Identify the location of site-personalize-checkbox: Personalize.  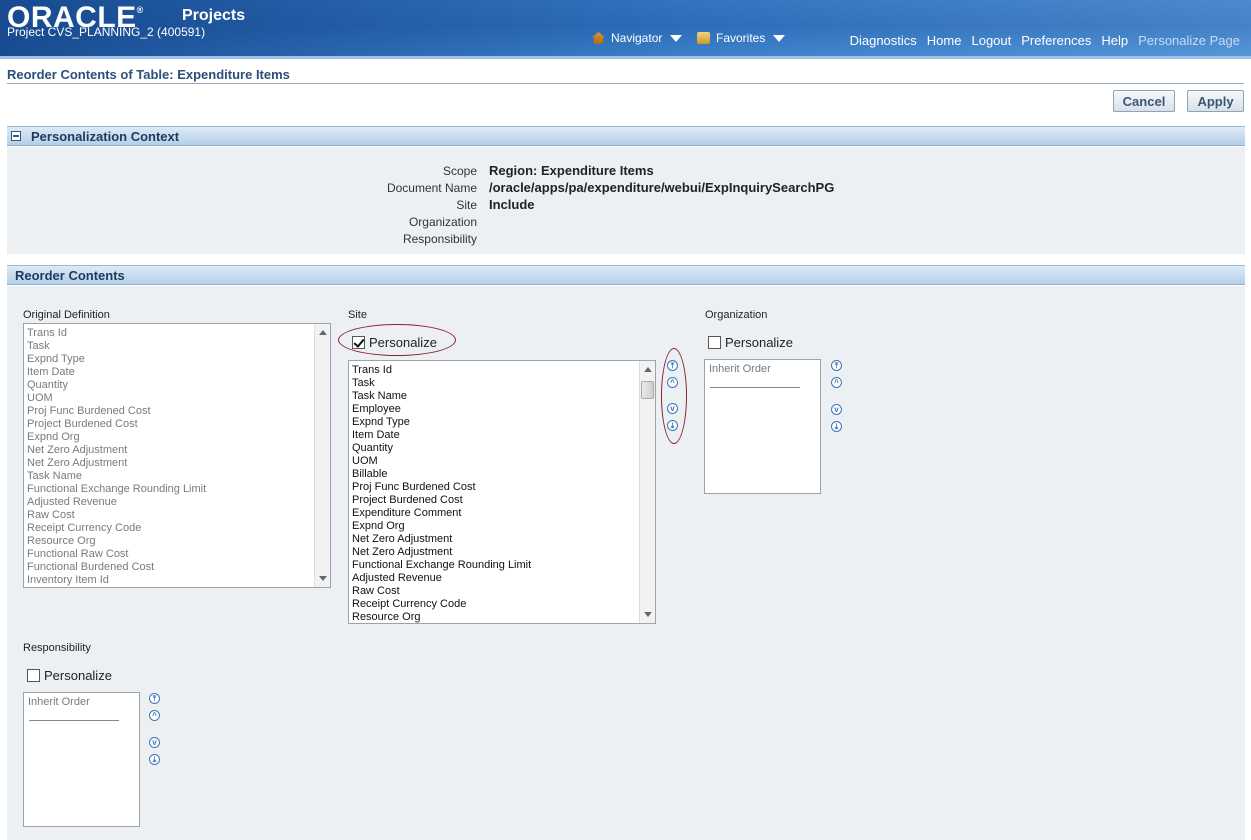
(394, 342).